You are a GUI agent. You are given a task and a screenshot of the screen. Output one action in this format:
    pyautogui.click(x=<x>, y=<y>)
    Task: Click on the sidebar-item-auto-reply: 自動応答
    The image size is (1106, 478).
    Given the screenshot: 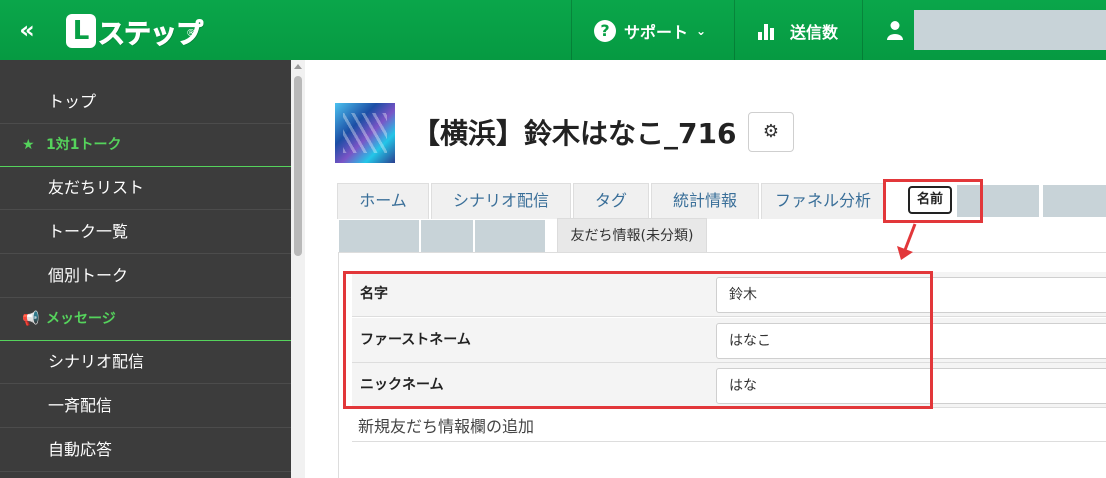 What is the action you would take?
    pyautogui.click(x=145, y=450)
    